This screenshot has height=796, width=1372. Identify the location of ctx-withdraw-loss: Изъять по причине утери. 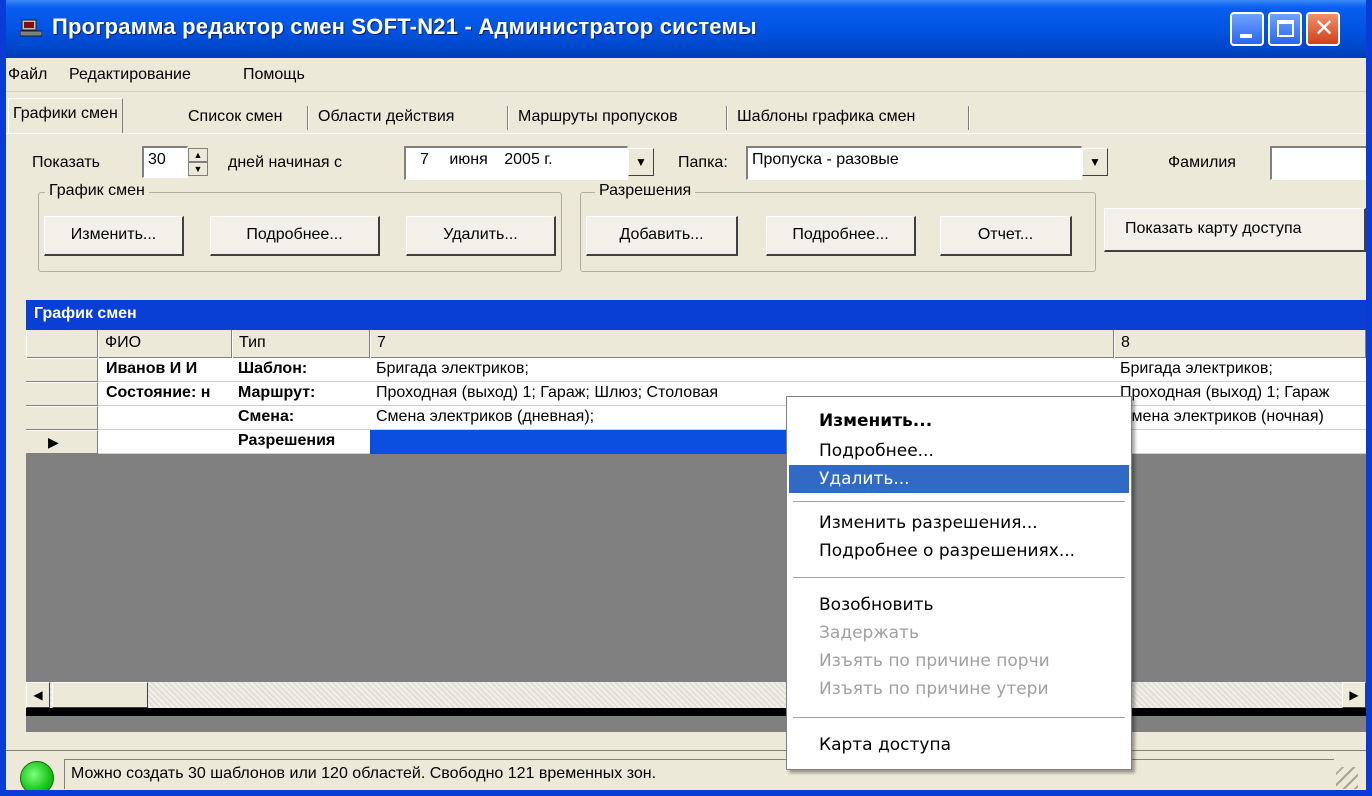
(934, 689).